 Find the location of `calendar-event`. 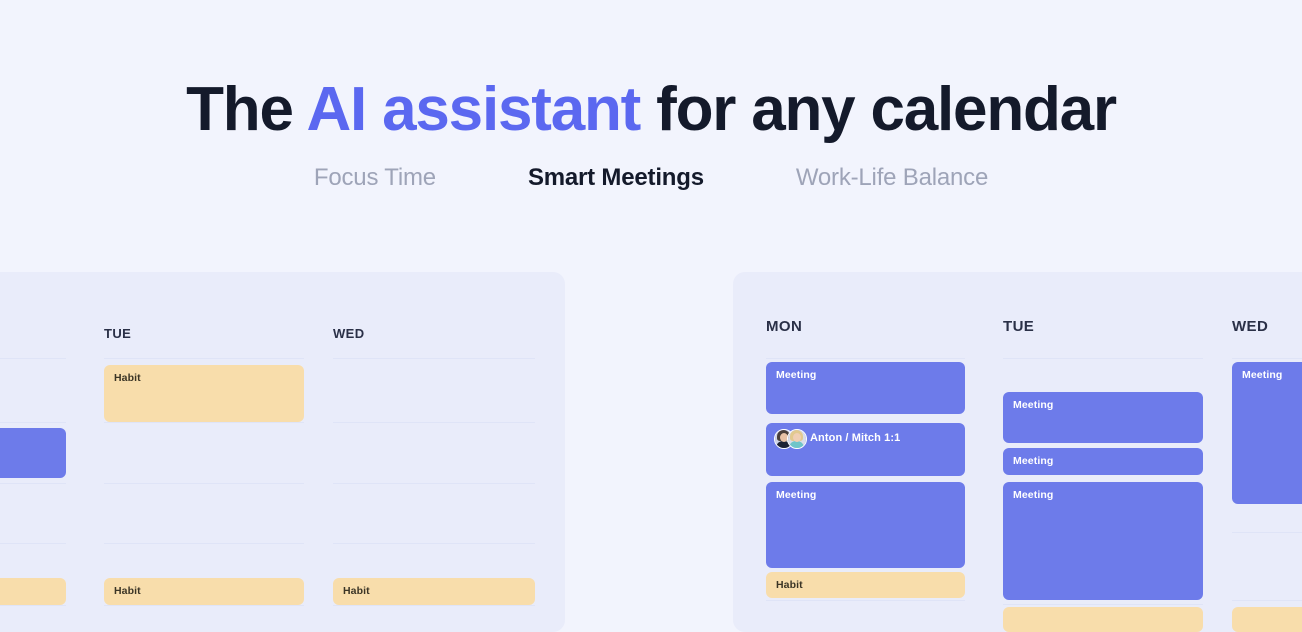

calendar-event is located at coordinates (33, 453).